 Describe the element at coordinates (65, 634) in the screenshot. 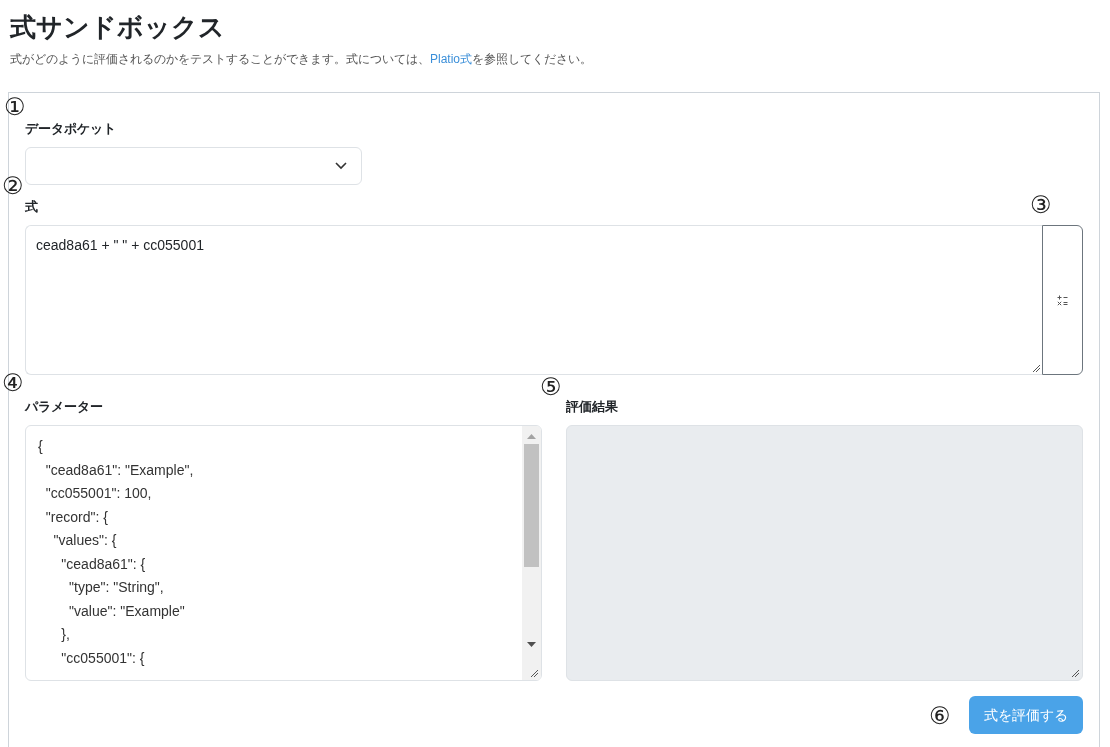

I see `code-line: },` at that location.